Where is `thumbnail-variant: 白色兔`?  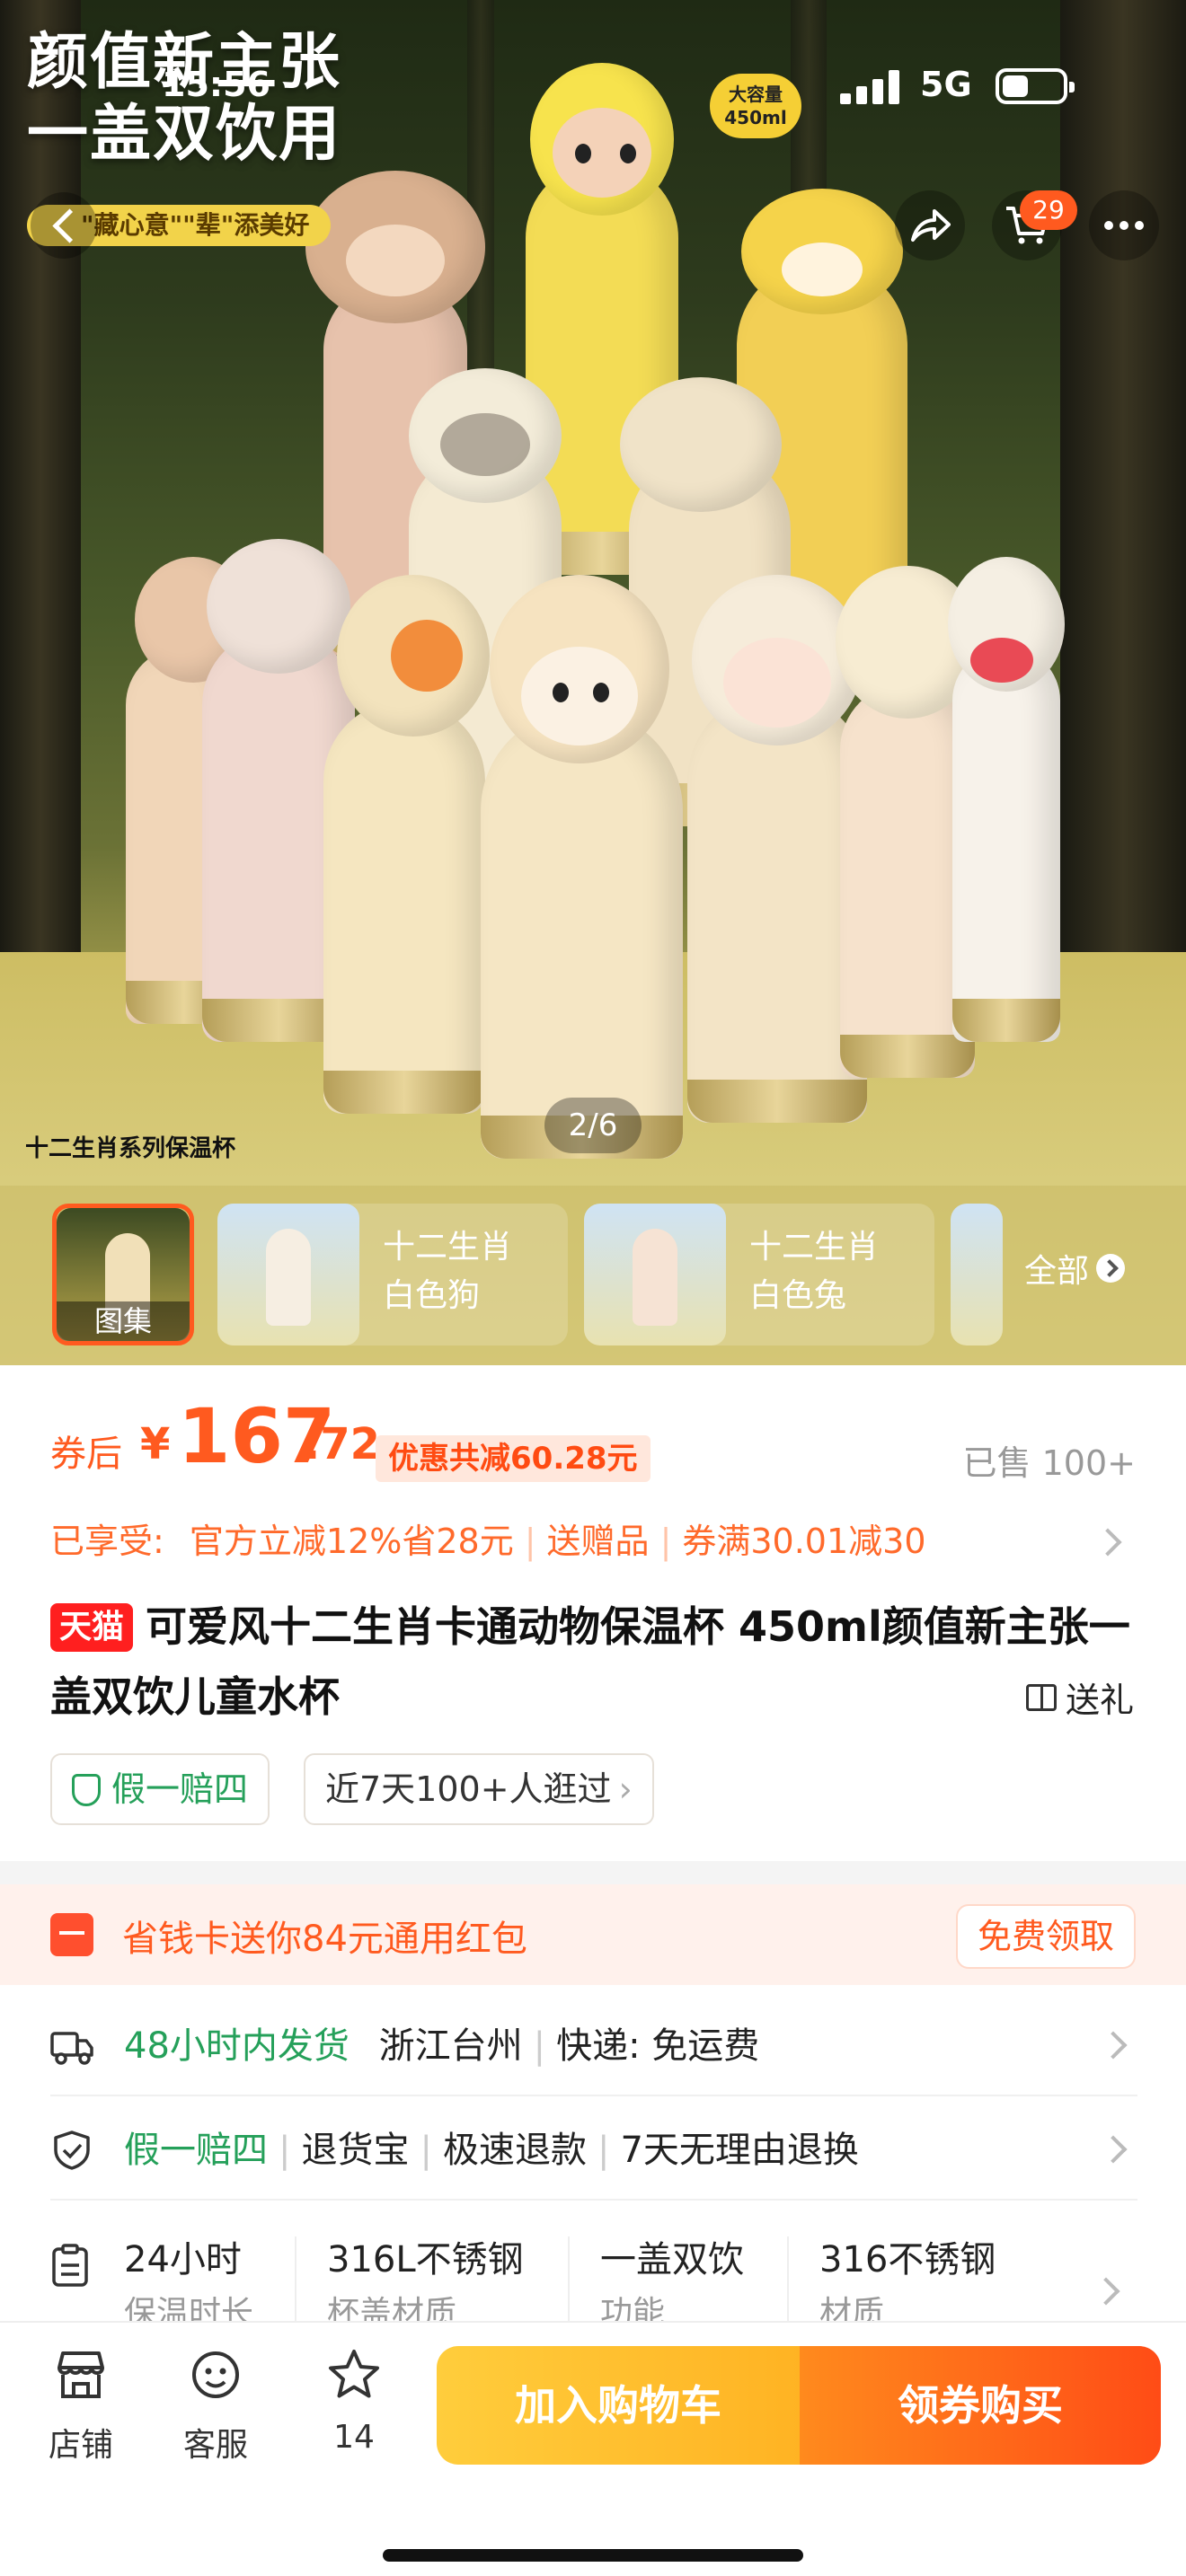 thumbnail-variant: 白色兔 is located at coordinates (798, 1295).